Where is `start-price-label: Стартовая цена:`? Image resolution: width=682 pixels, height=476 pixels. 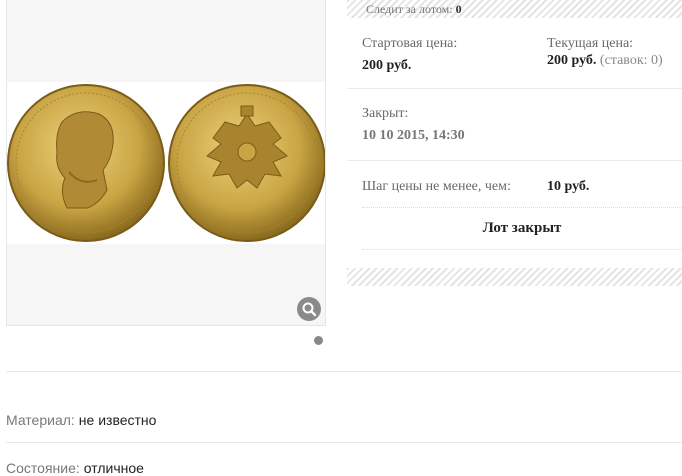
start-price-label: Стартовая цена: is located at coordinates (410, 43).